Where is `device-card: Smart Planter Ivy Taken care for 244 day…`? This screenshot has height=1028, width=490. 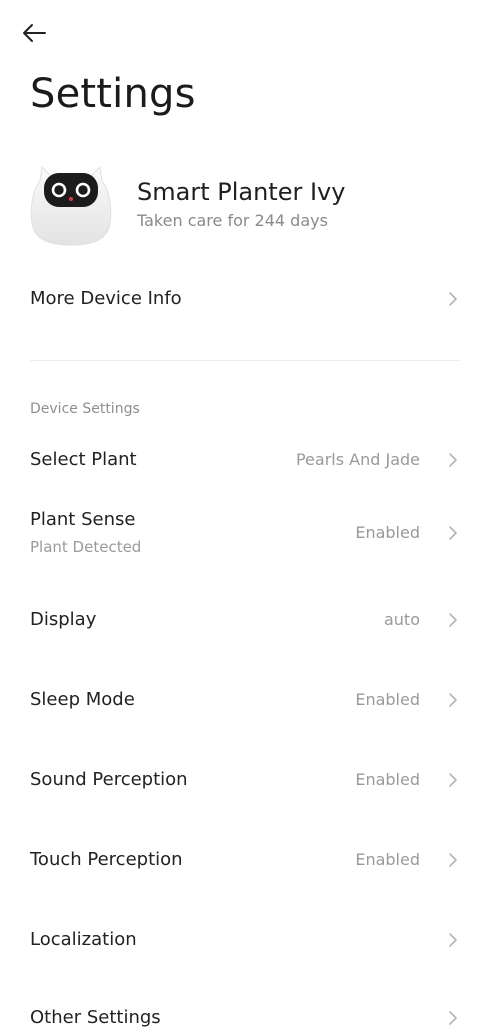
device-card: Smart Planter Ivy Taken care for 244 day… is located at coordinates (244, 204).